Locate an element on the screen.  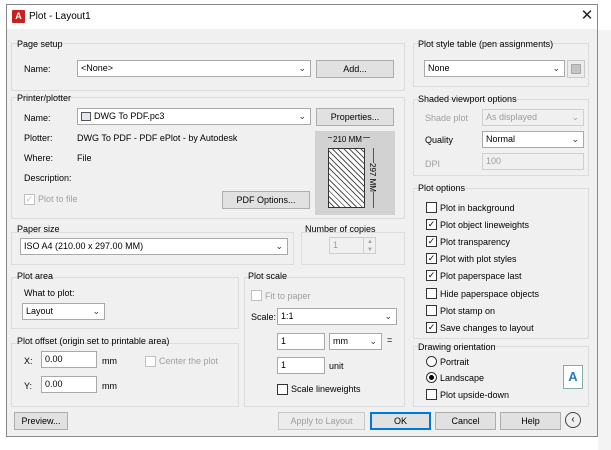
what-to-plot-label: What to plot: is located at coordinates (49, 293).